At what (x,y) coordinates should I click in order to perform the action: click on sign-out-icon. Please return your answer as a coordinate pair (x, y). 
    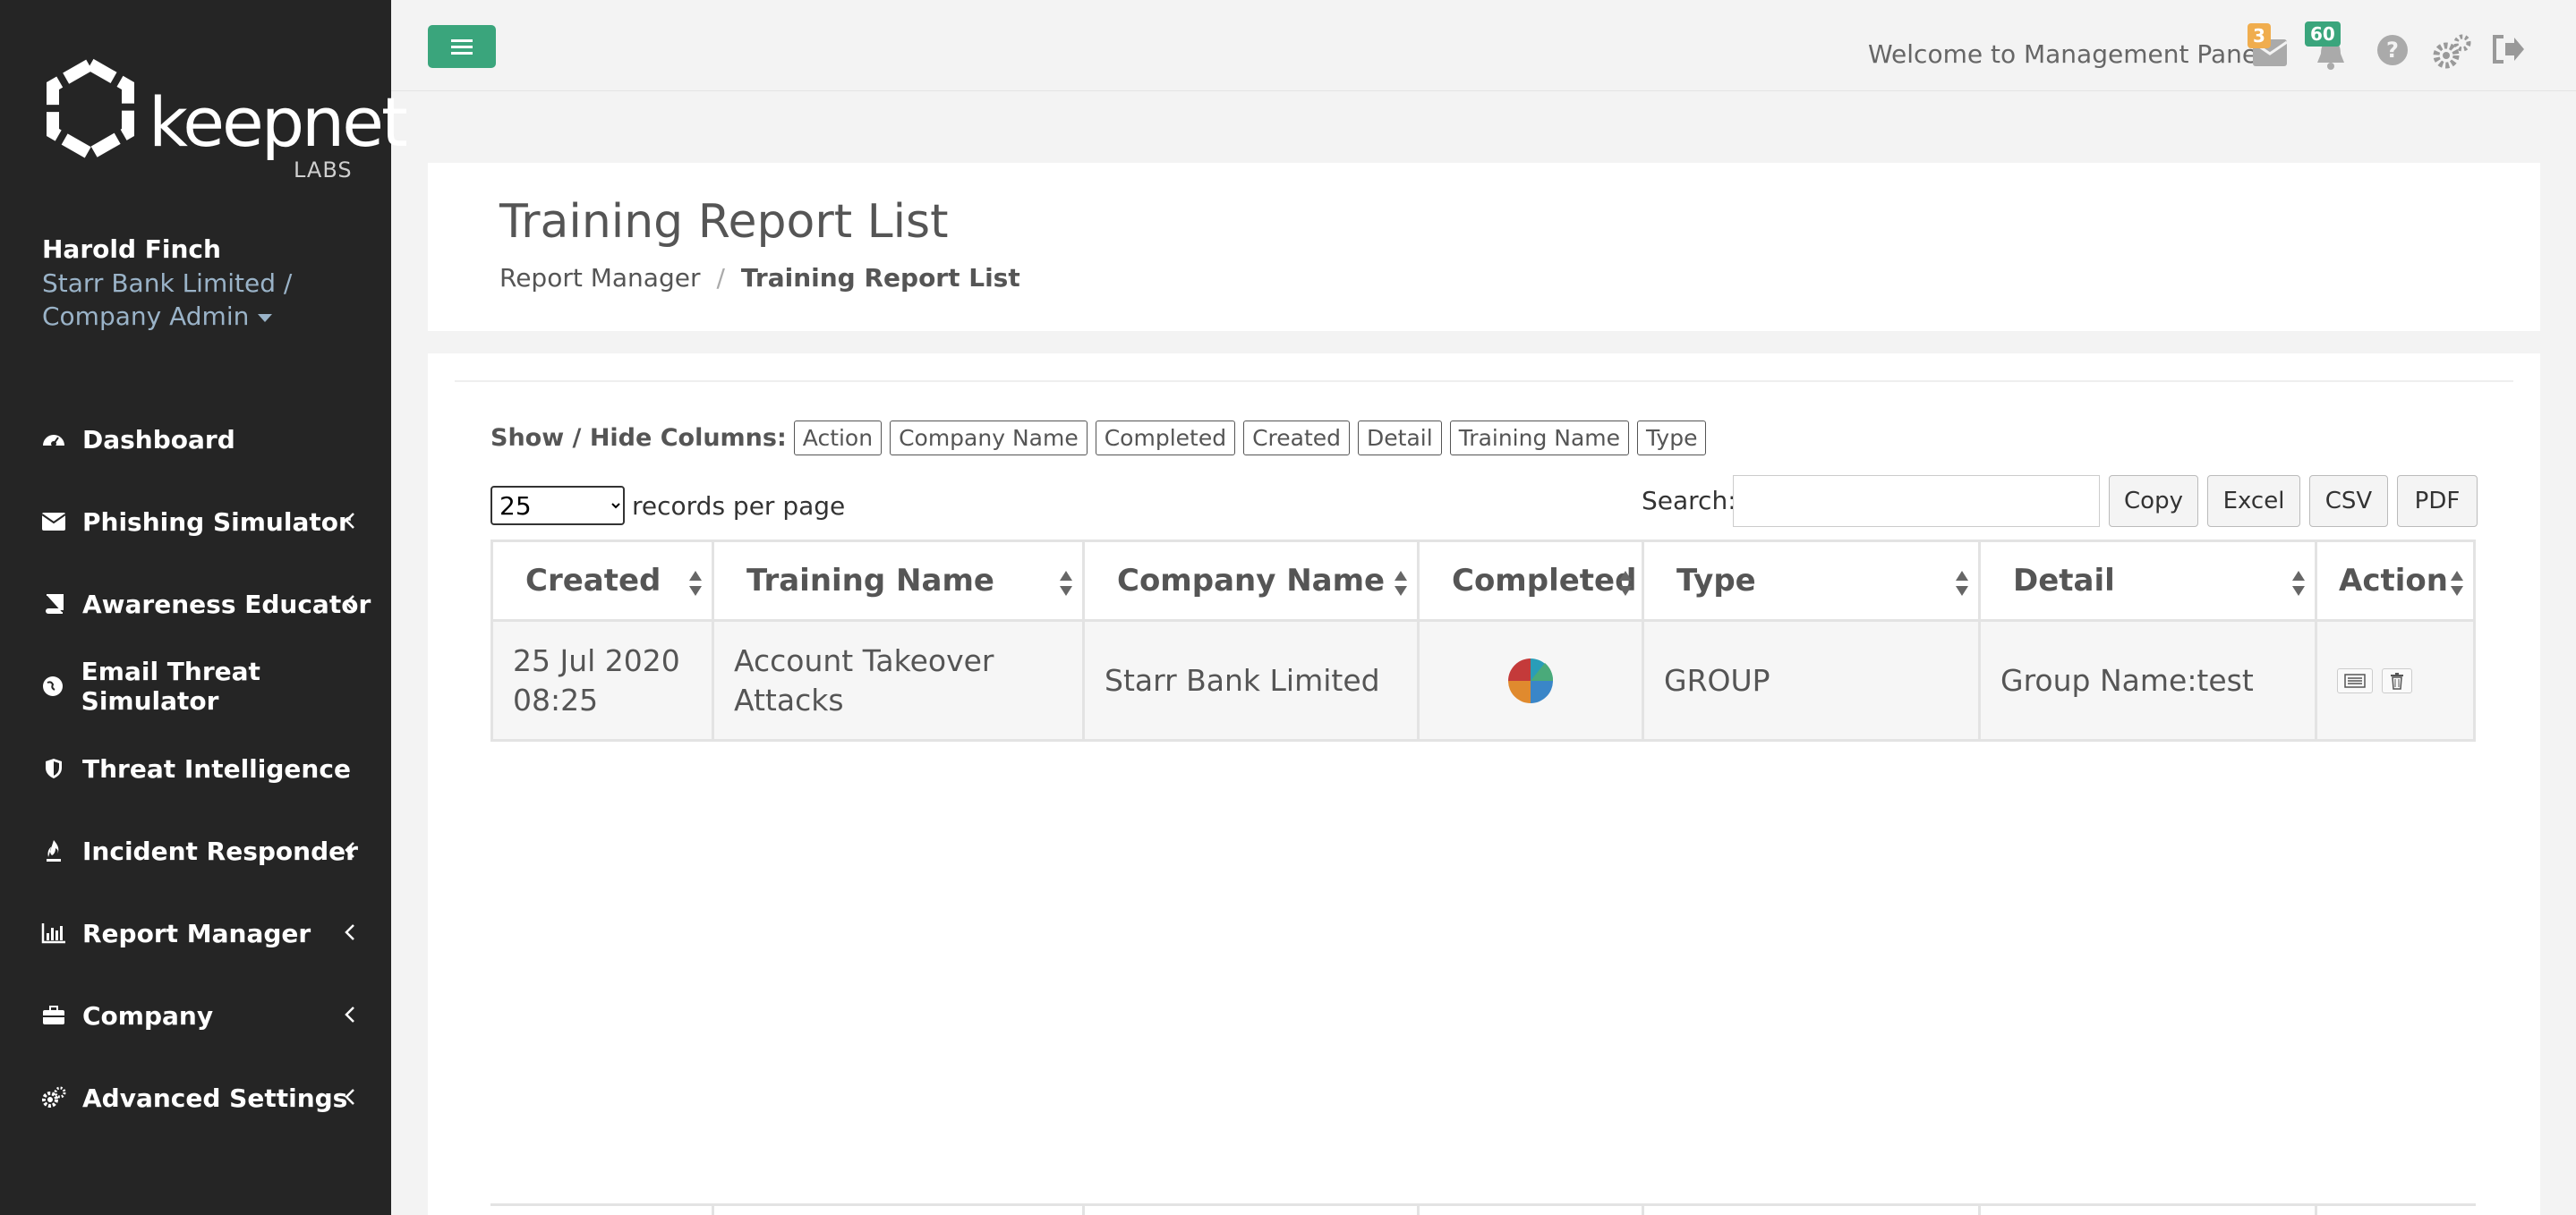
    Looking at the image, I should click on (2508, 50).